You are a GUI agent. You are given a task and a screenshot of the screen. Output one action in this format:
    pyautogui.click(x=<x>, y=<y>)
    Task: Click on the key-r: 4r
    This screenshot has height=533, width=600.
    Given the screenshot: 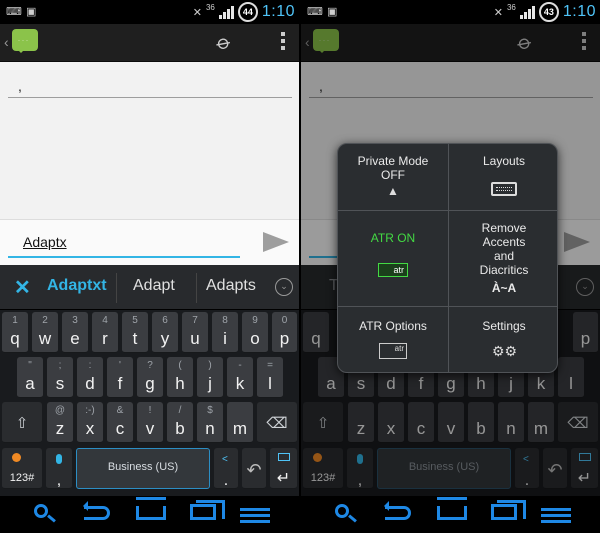 What is the action you would take?
    pyautogui.click(x=105, y=332)
    